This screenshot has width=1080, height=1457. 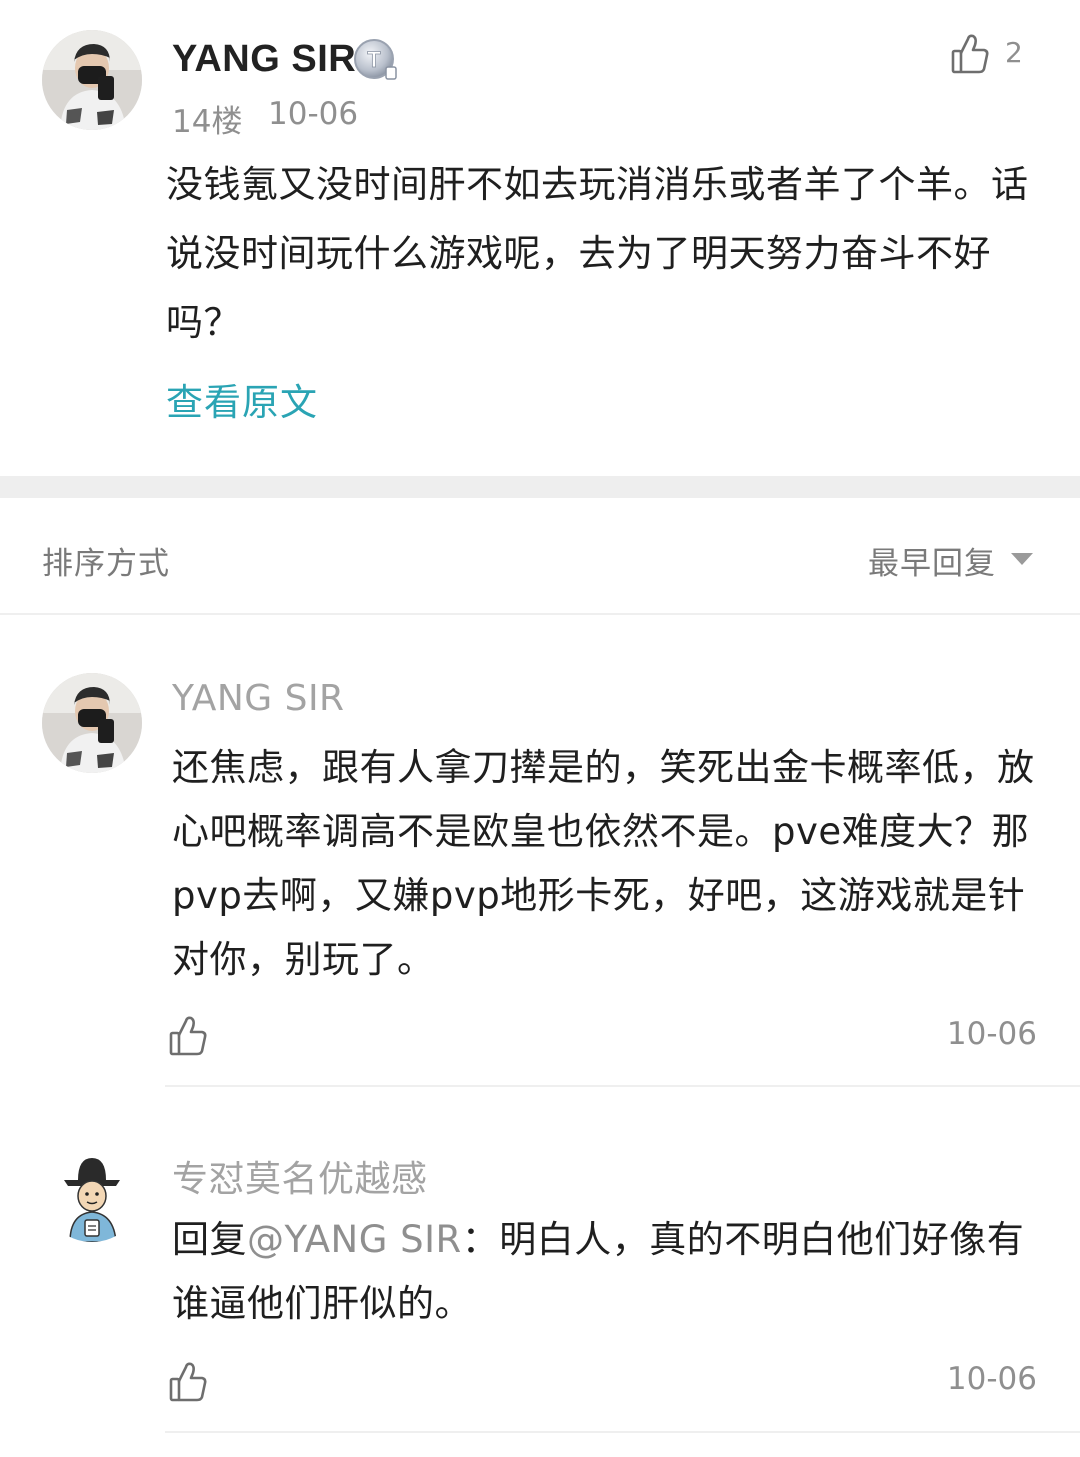 What do you see at coordinates (207, 122) in the screenshot?
I see `floor-number: 14楼` at bounding box center [207, 122].